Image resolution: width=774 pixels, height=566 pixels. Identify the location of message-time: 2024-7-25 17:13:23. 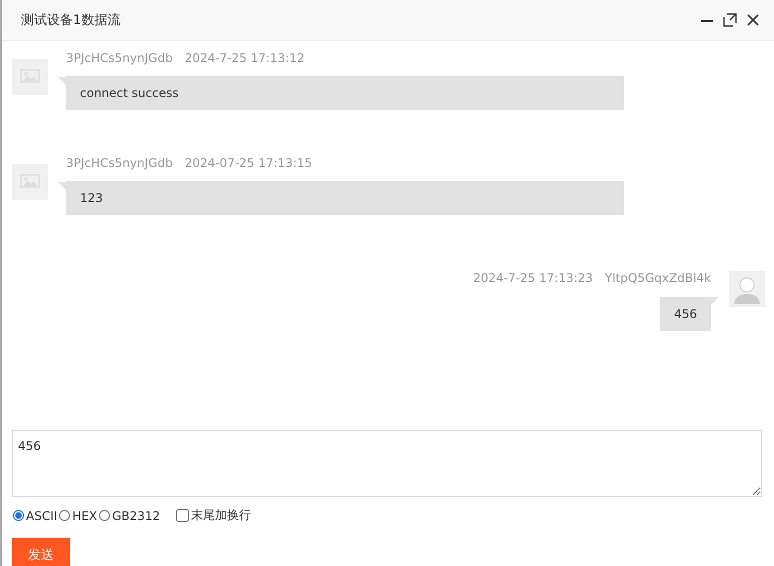
(533, 279).